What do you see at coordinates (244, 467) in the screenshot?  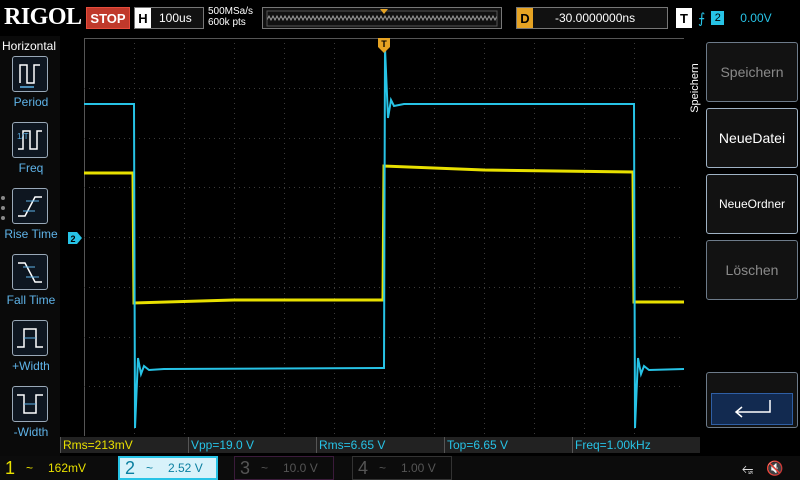 I see `channel-3-number: 3` at bounding box center [244, 467].